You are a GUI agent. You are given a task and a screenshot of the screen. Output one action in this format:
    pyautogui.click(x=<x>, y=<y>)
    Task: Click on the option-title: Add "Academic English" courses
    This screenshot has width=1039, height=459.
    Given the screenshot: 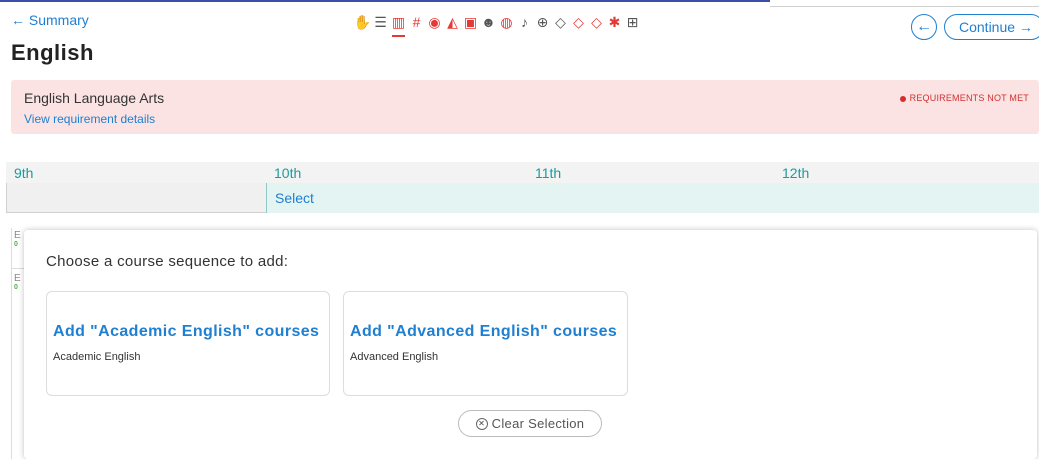 What is the action you would take?
    pyautogui.click(x=186, y=331)
    